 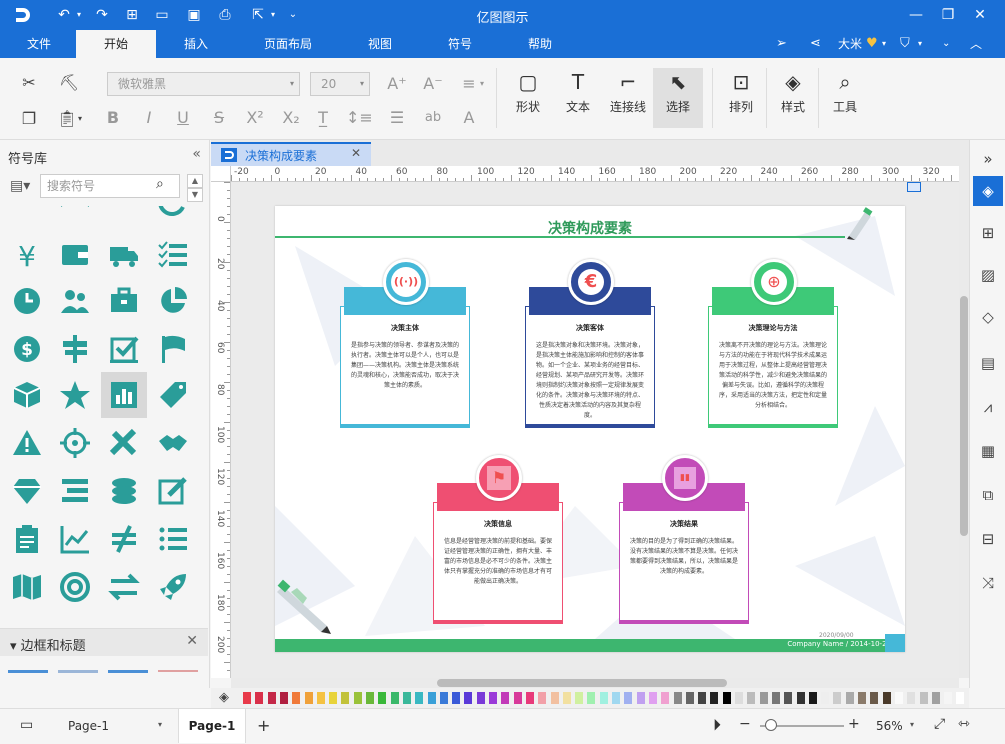 I want to click on page-select: Page-1, so click(x=88, y=726).